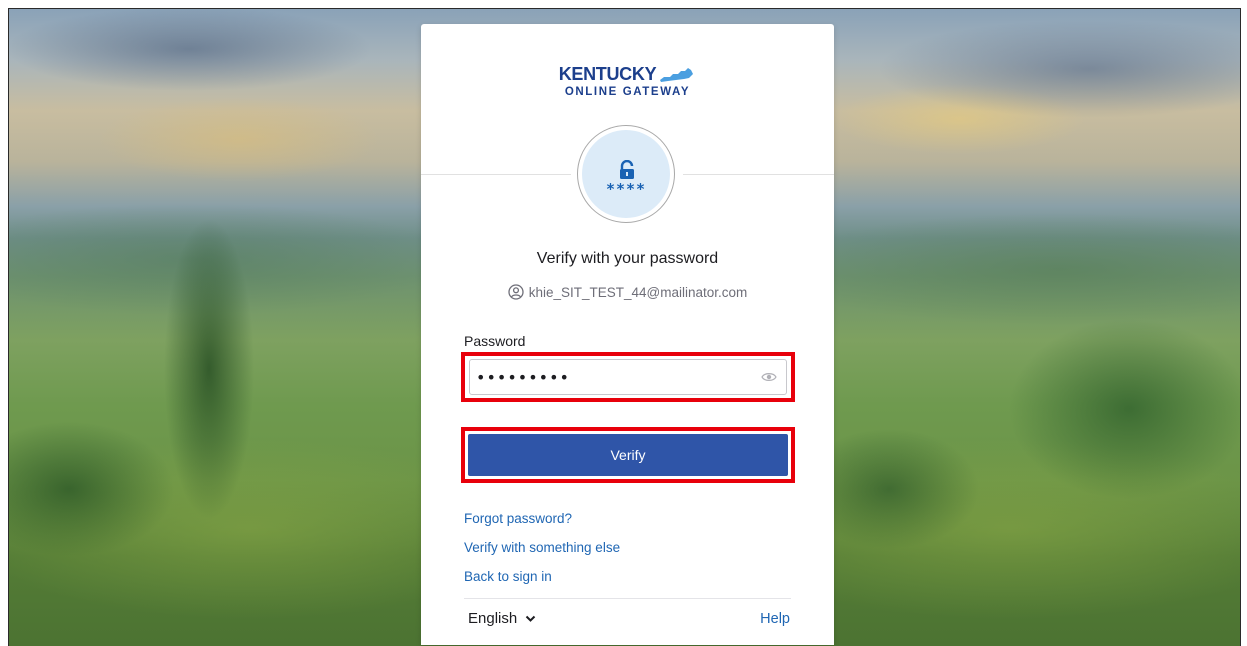 The height and width of the screenshot is (646, 1247). What do you see at coordinates (627, 258) in the screenshot?
I see `page-title: Verify with your password` at bounding box center [627, 258].